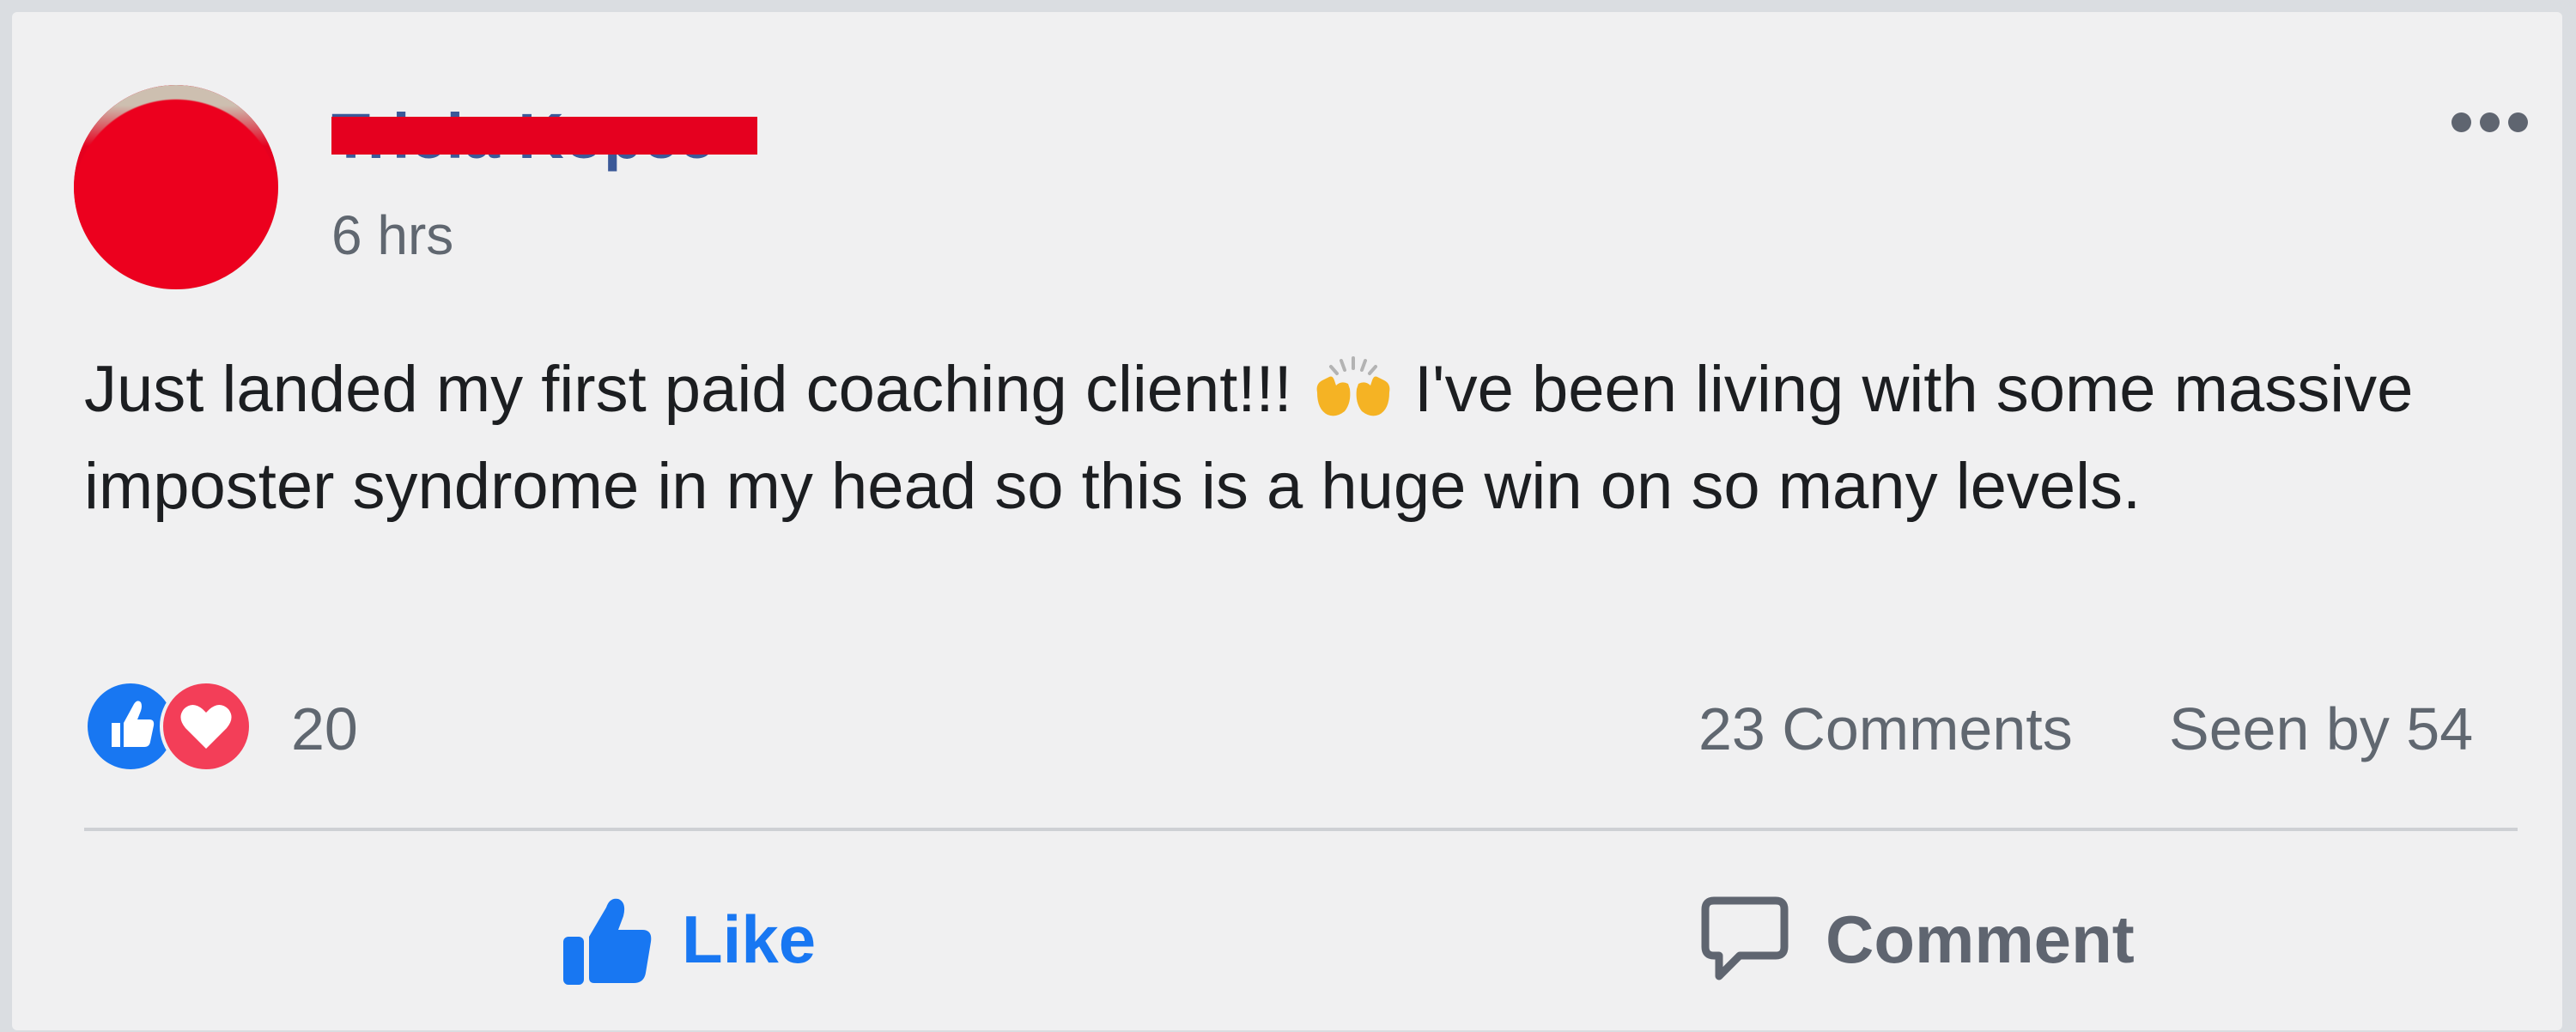 This screenshot has height=1032, width=2576. What do you see at coordinates (2489, 122) in the screenshot?
I see `more-options-icon` at bounding box center [2489, 122].